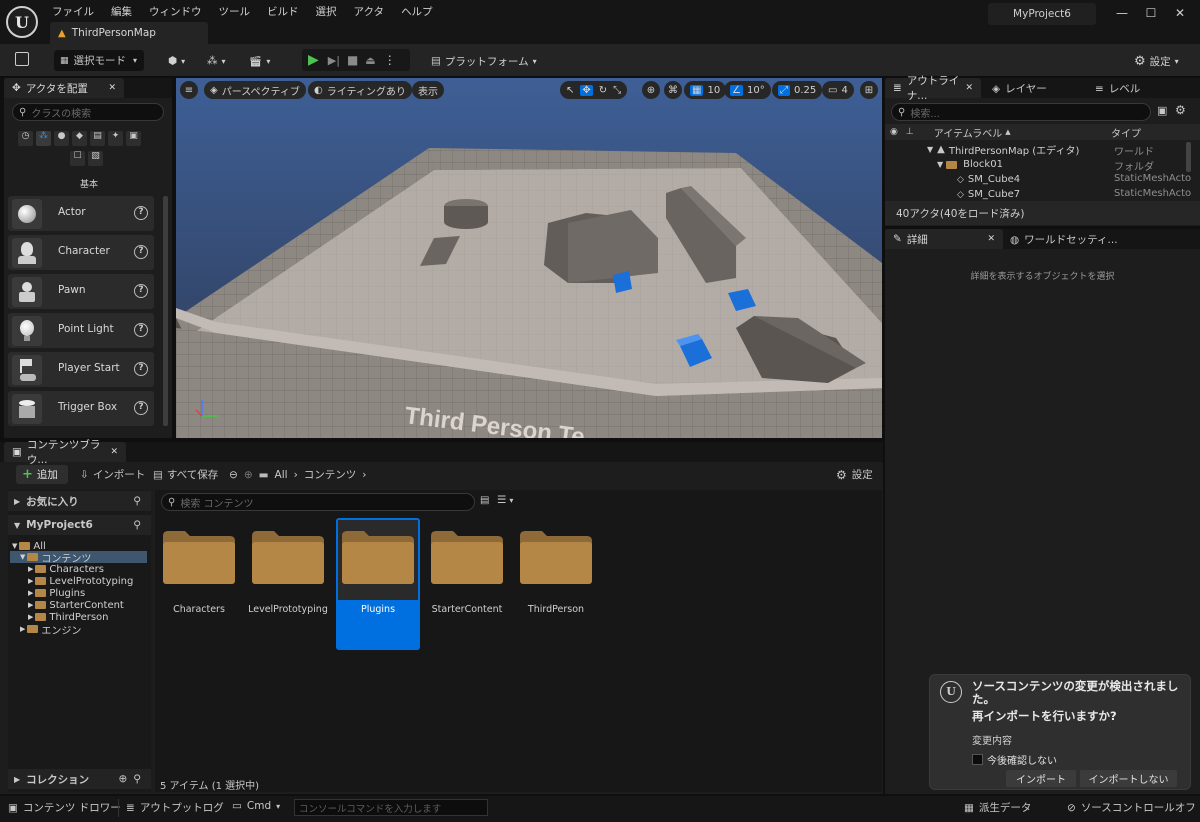 The image size is (1200, 822). I want to click on advance-frame-icon: ▶|, so click(334, 60).